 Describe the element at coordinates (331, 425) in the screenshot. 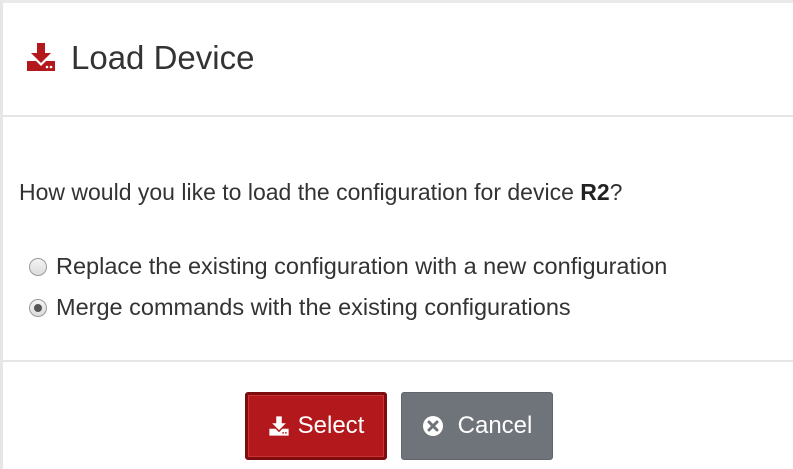

I see `select-button-label: Select` at that location.